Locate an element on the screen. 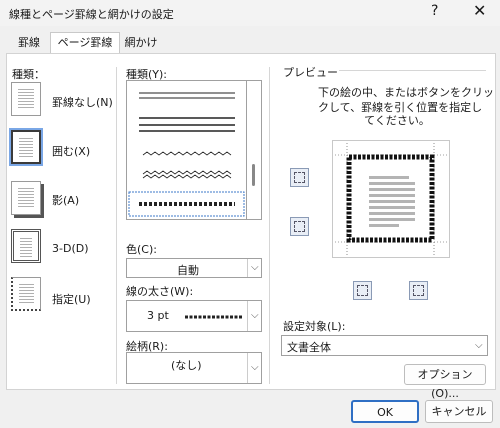 This screenshot has width=500, height=428. ok-button: OK is located at coordinates (385, 411).